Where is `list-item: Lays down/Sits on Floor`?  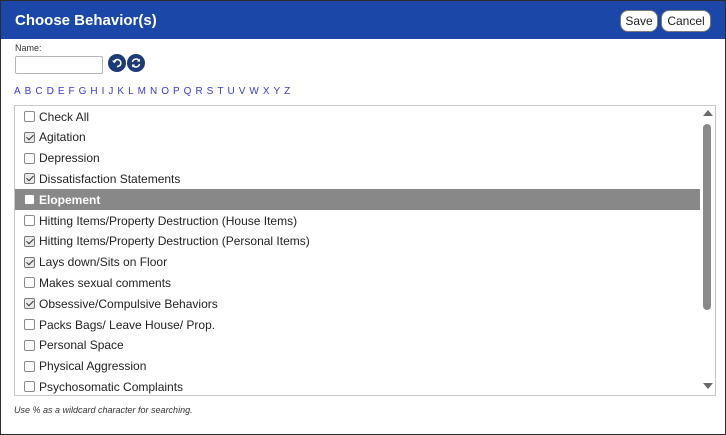
list-item: Lays down/Sits on Floor is located at coordinates (357, 262).